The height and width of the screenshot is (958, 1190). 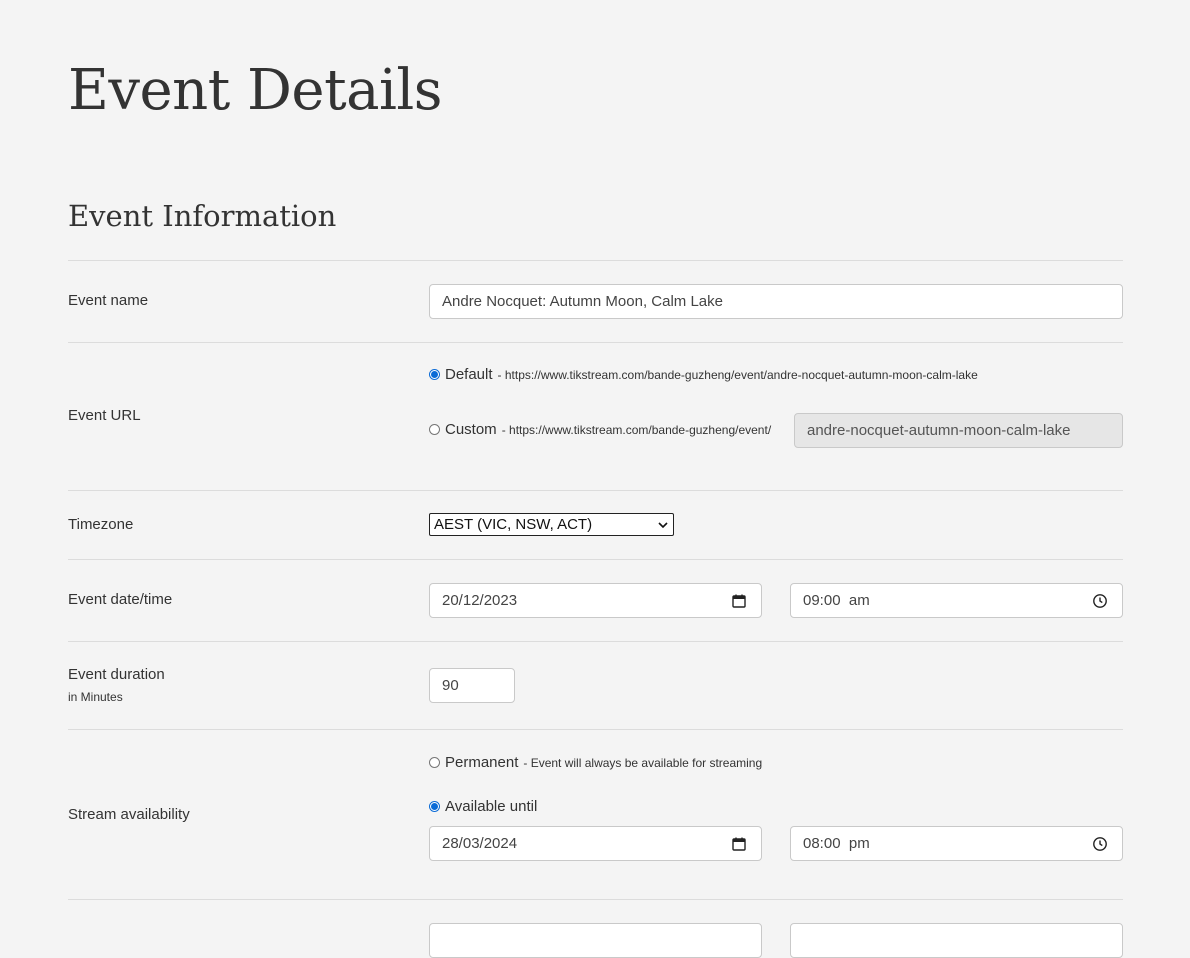 I want to click on event-duration-sublabel: in Minutes, so click(x=95, y=697).